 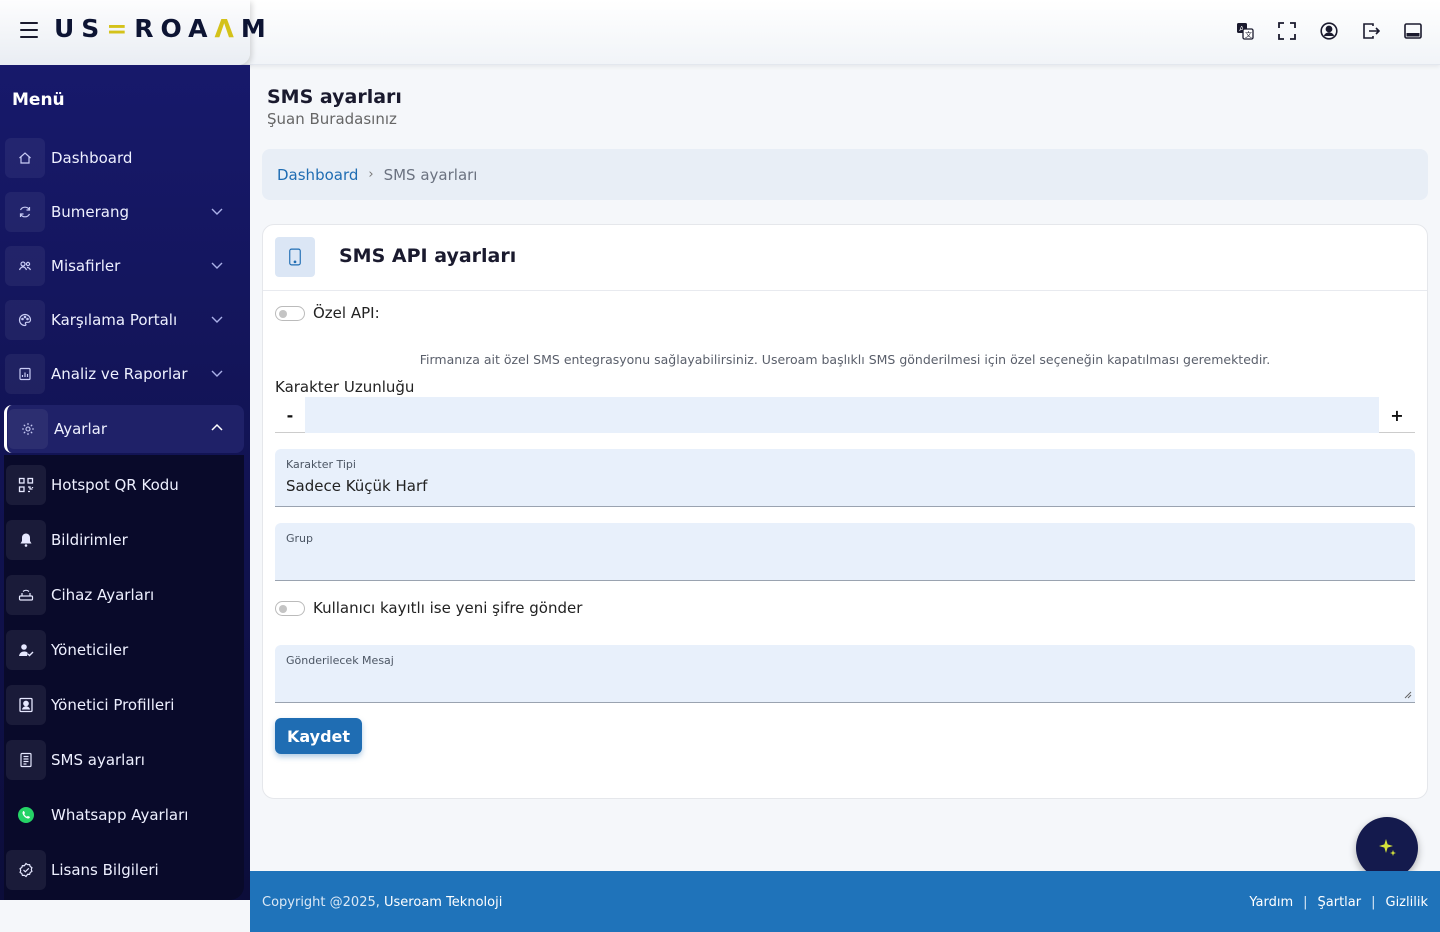 What do you see at coordinates (25, 212) in the screenshot?
I see `refresh-icon` at bounding box center [25, 212].